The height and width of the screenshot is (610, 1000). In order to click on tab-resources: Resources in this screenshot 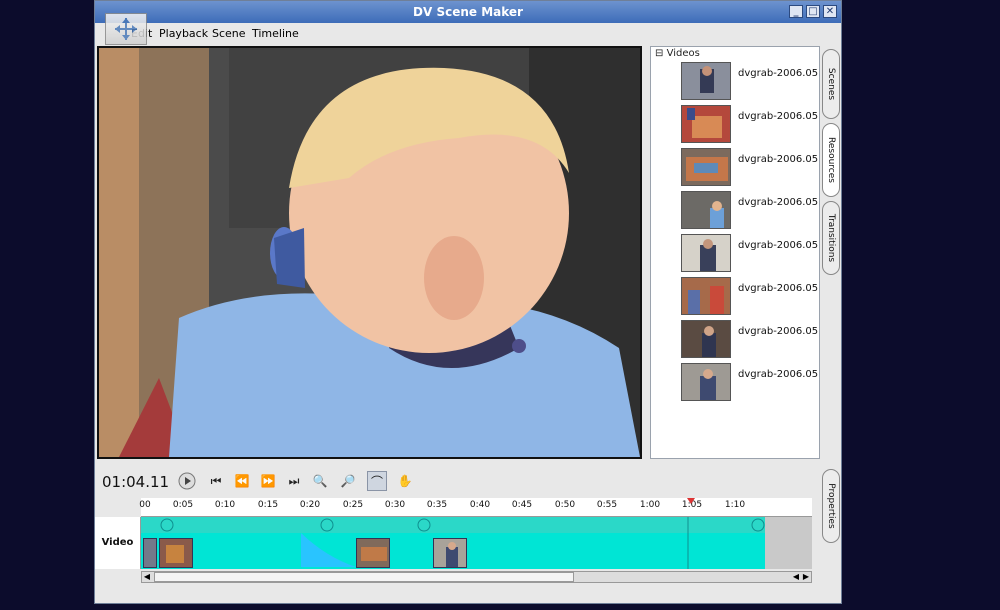, I will do `click(831, 160)`.